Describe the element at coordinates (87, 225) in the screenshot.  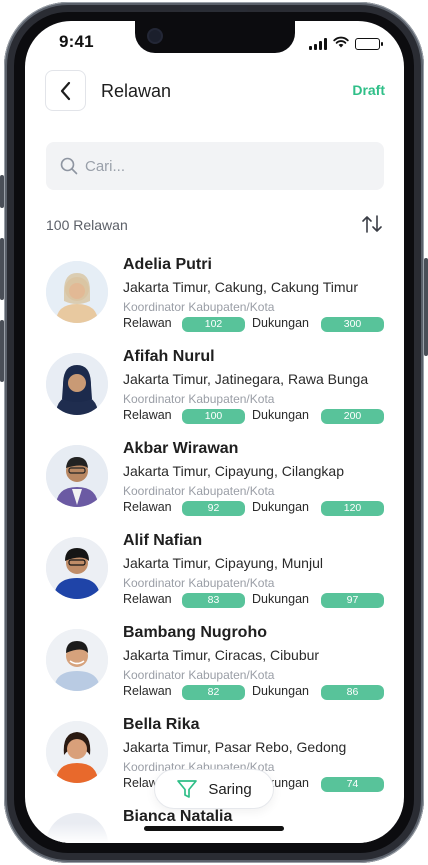
I see `volunteer-count: 100 Relawan` at that location.